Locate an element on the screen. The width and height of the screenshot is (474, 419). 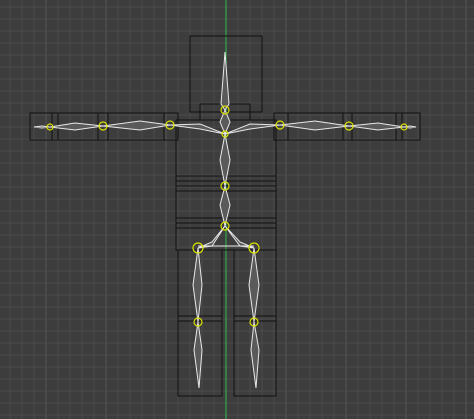
bone-shin-right is located at coordinates (255, 355).